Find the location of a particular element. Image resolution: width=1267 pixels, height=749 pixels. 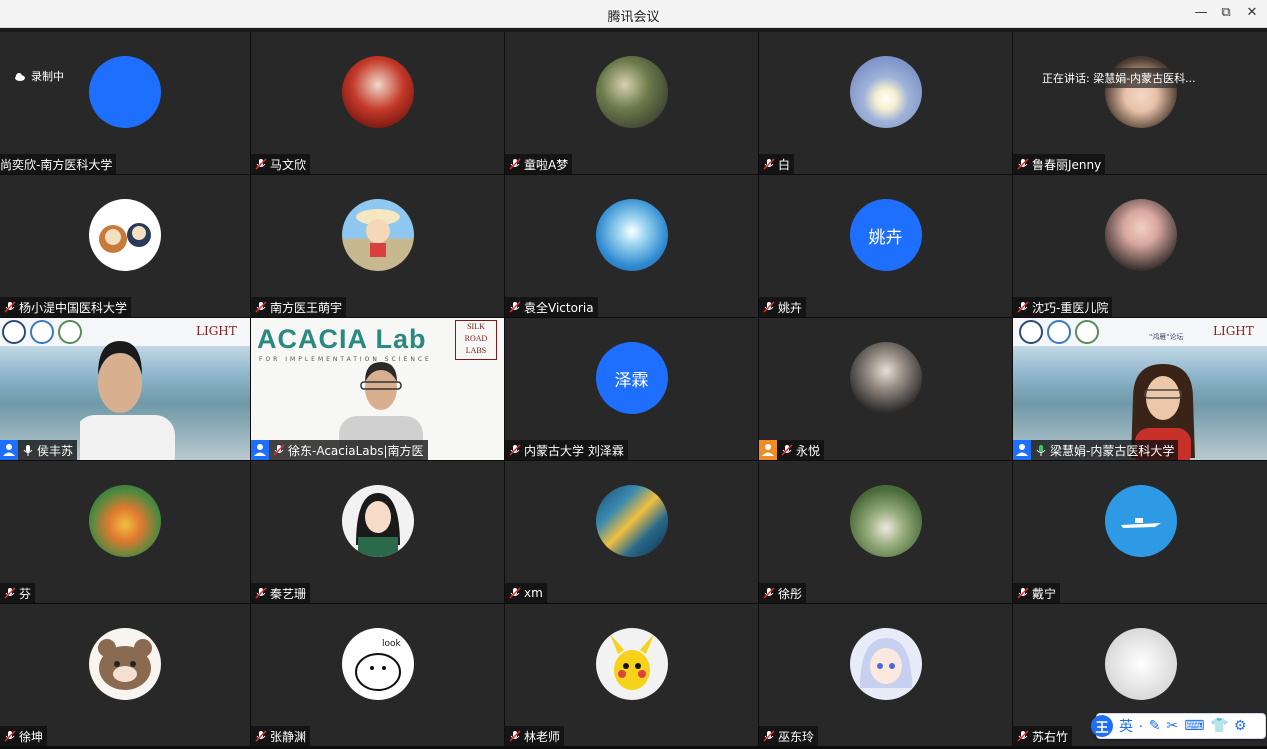

participant-tile: 秦艺珊 is located at coordinates (377, 532).